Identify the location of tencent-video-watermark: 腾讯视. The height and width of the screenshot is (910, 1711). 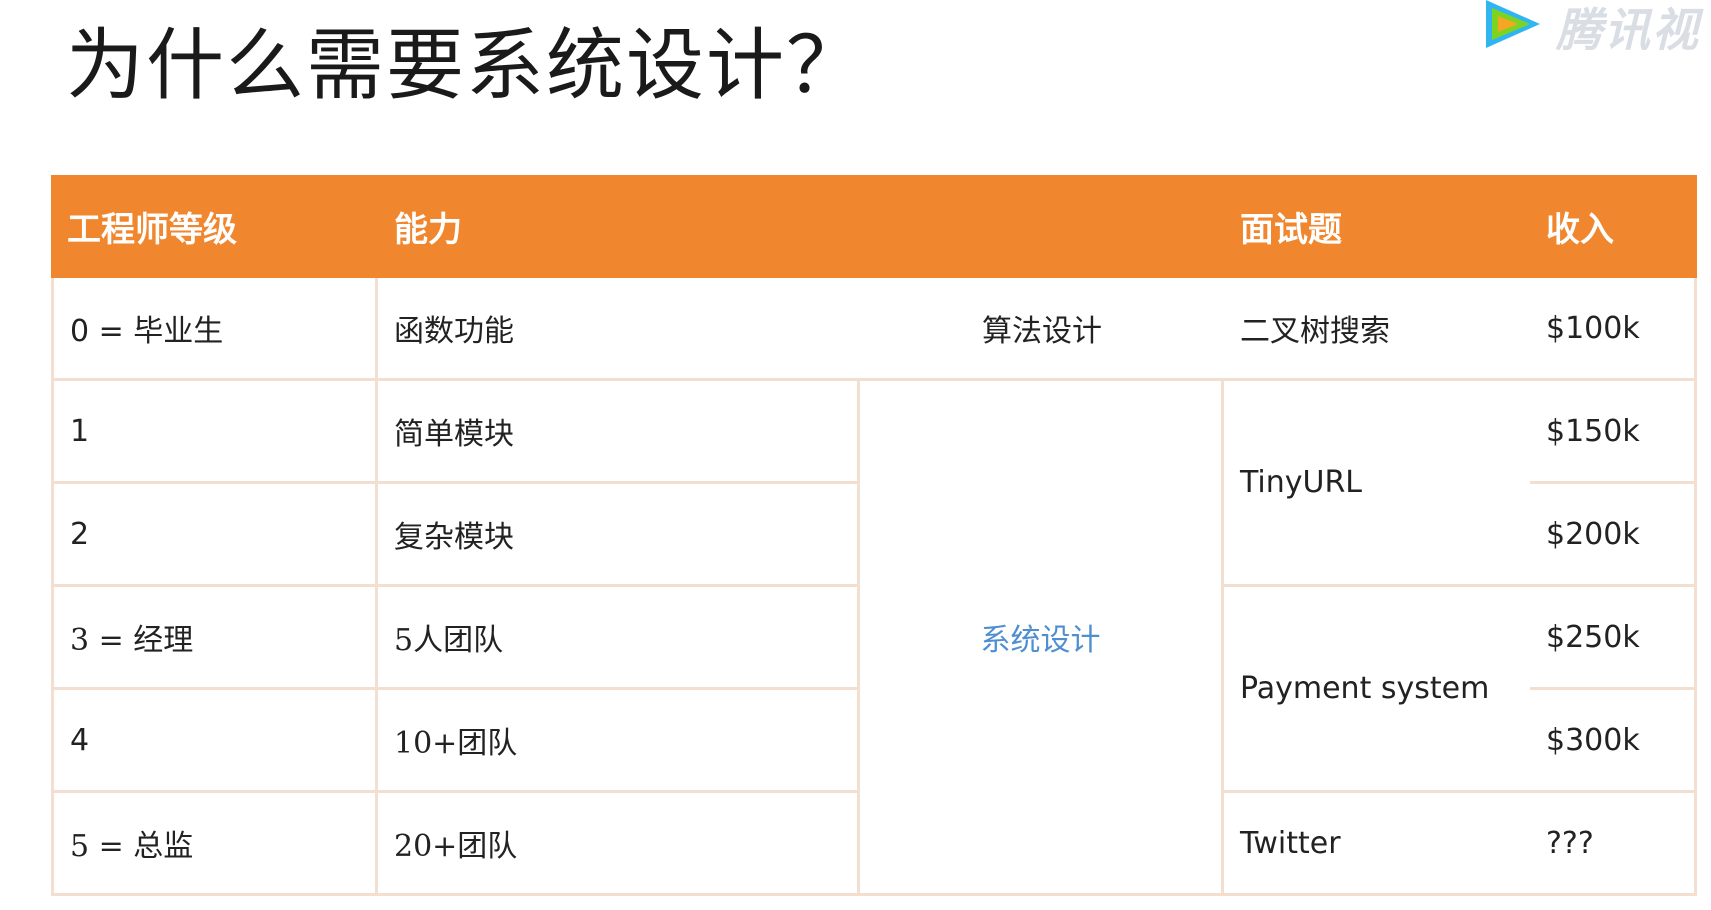
(1594, 25).